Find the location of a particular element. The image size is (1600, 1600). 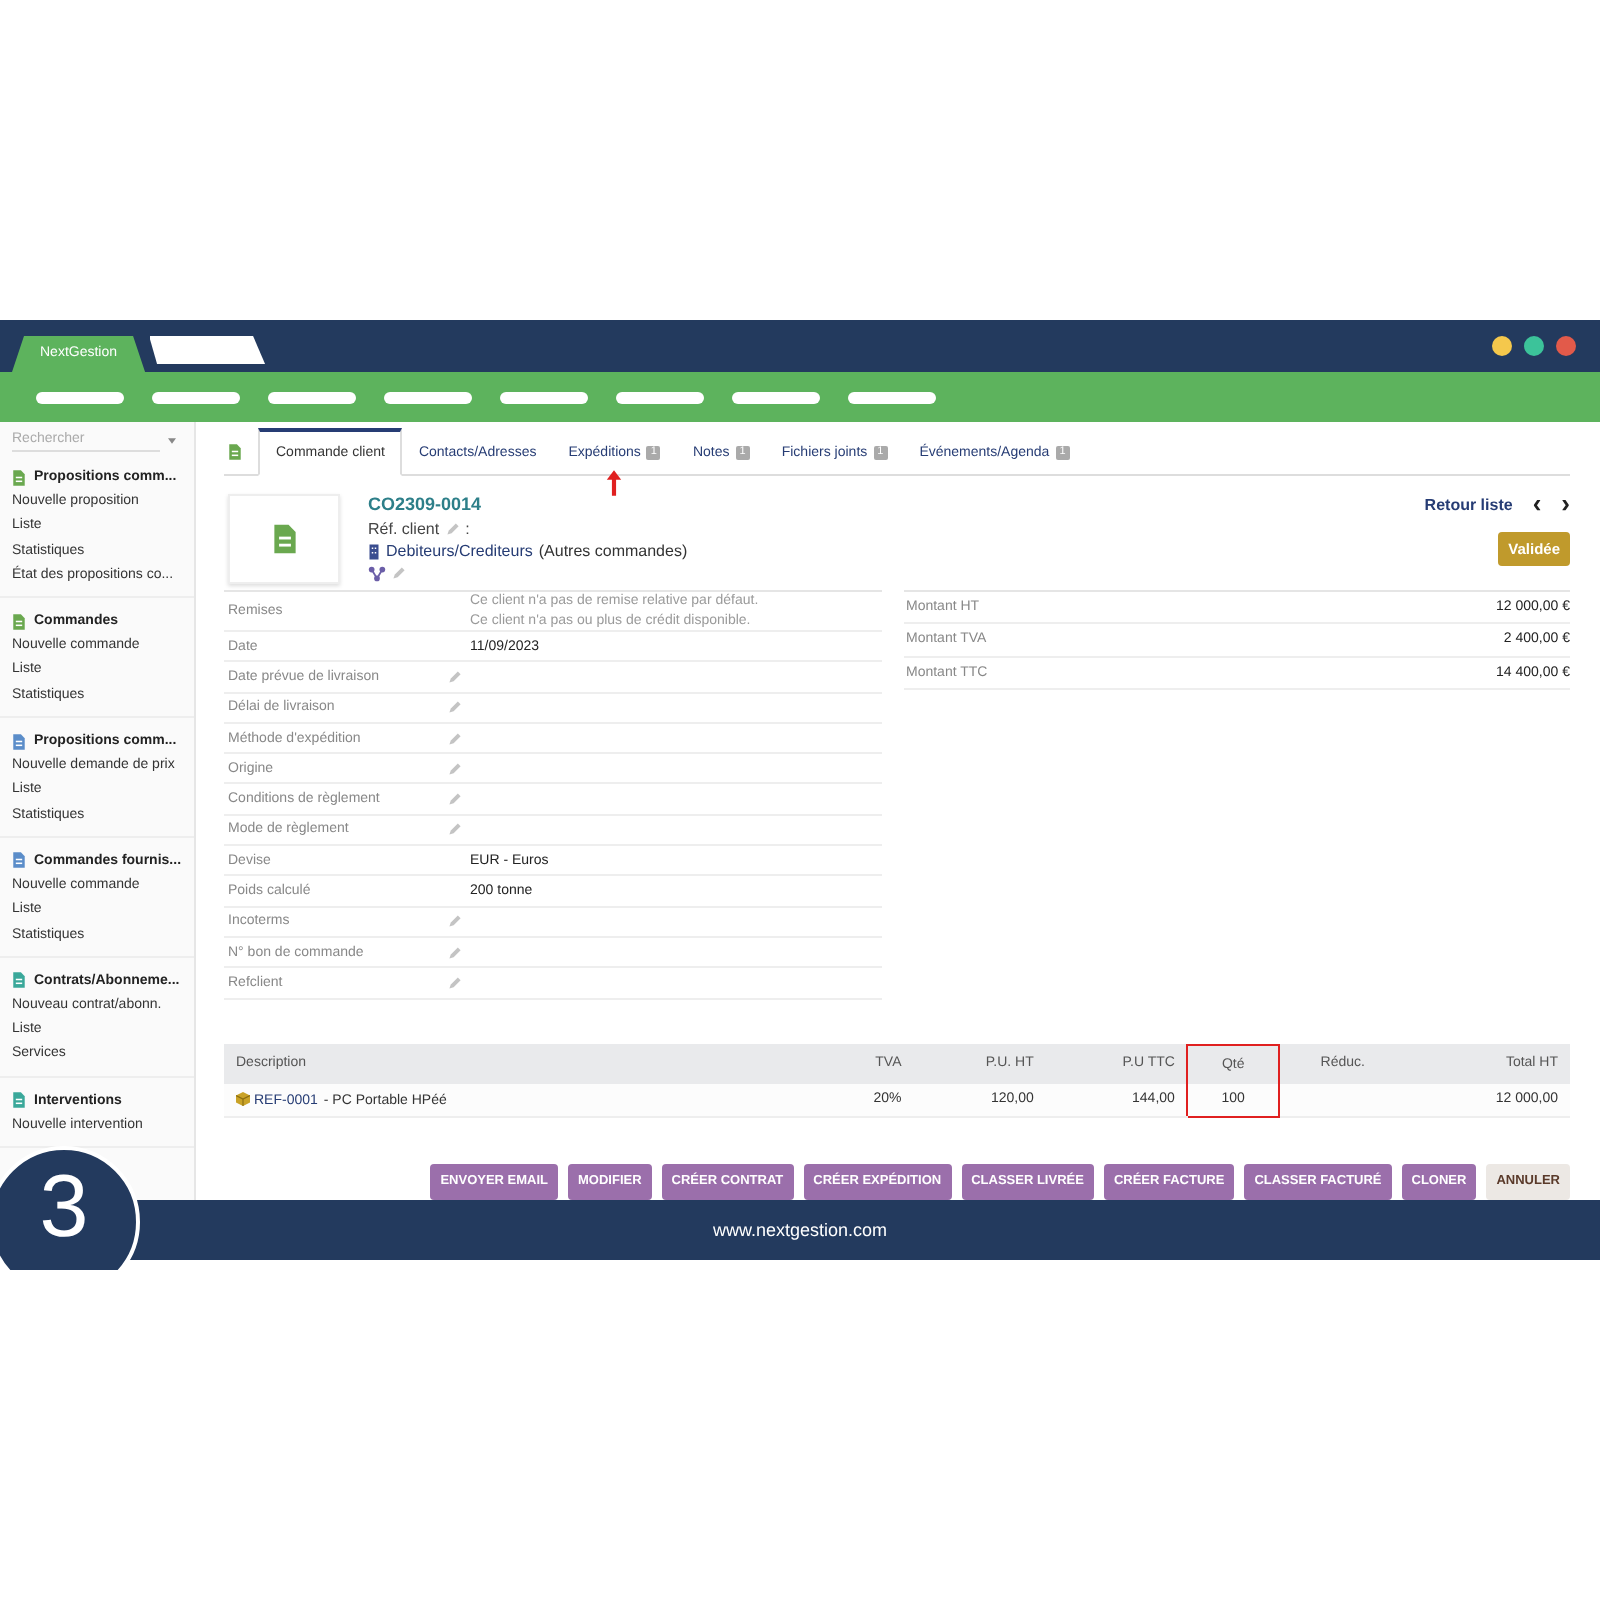

thirdparty-note: (Autres commandes) is located at coordinates (613, 551).